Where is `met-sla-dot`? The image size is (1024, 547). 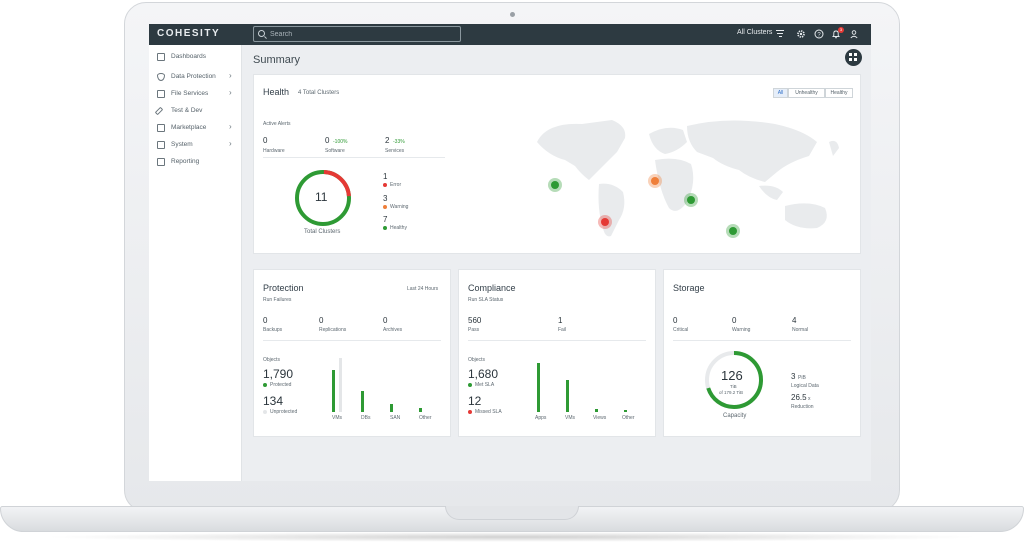
met-sla-dot is located at coordinates (470, 385).